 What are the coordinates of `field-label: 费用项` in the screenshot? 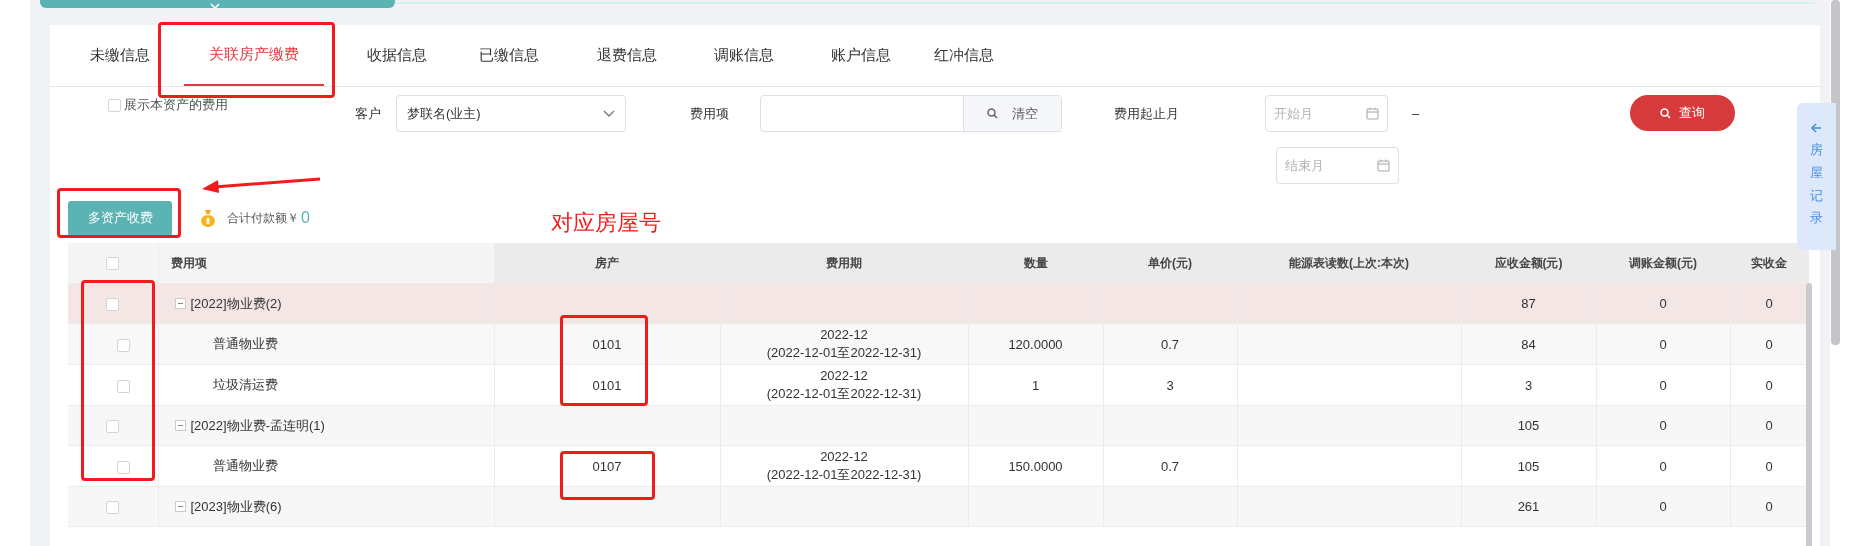 It's located at (710, 114).